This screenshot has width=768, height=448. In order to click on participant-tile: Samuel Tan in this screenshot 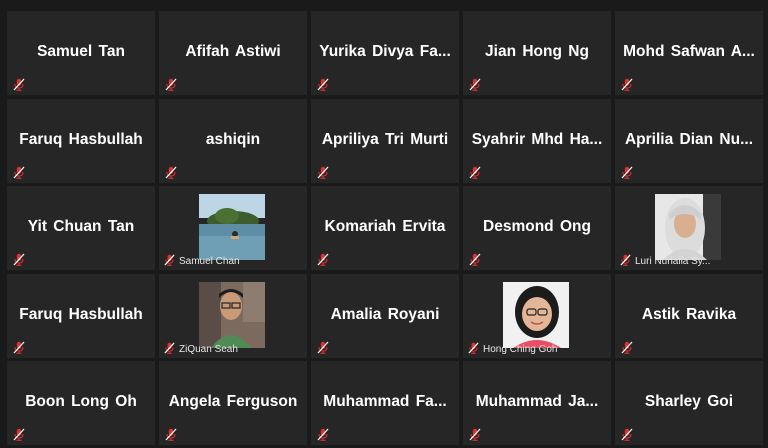, I will do `click(81, 53)`.